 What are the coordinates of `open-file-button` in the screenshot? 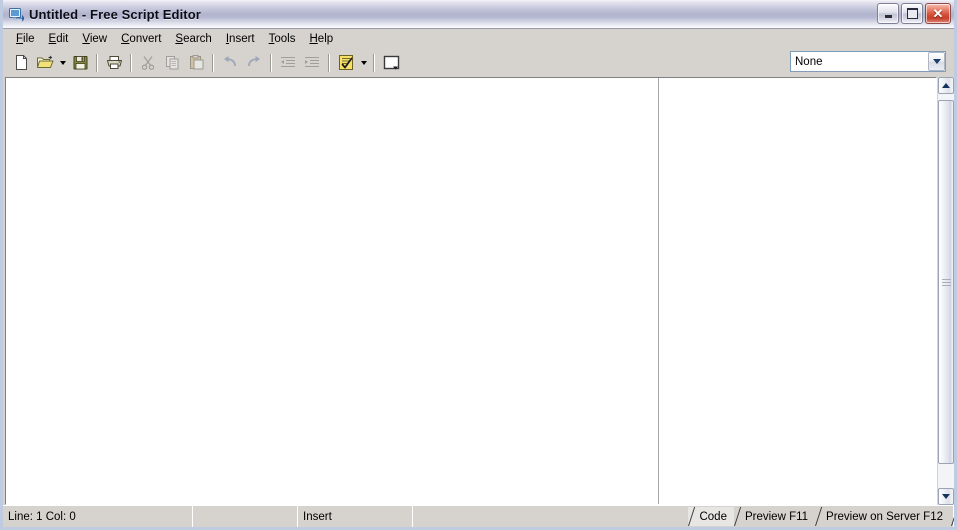 It's located at (45, 62).